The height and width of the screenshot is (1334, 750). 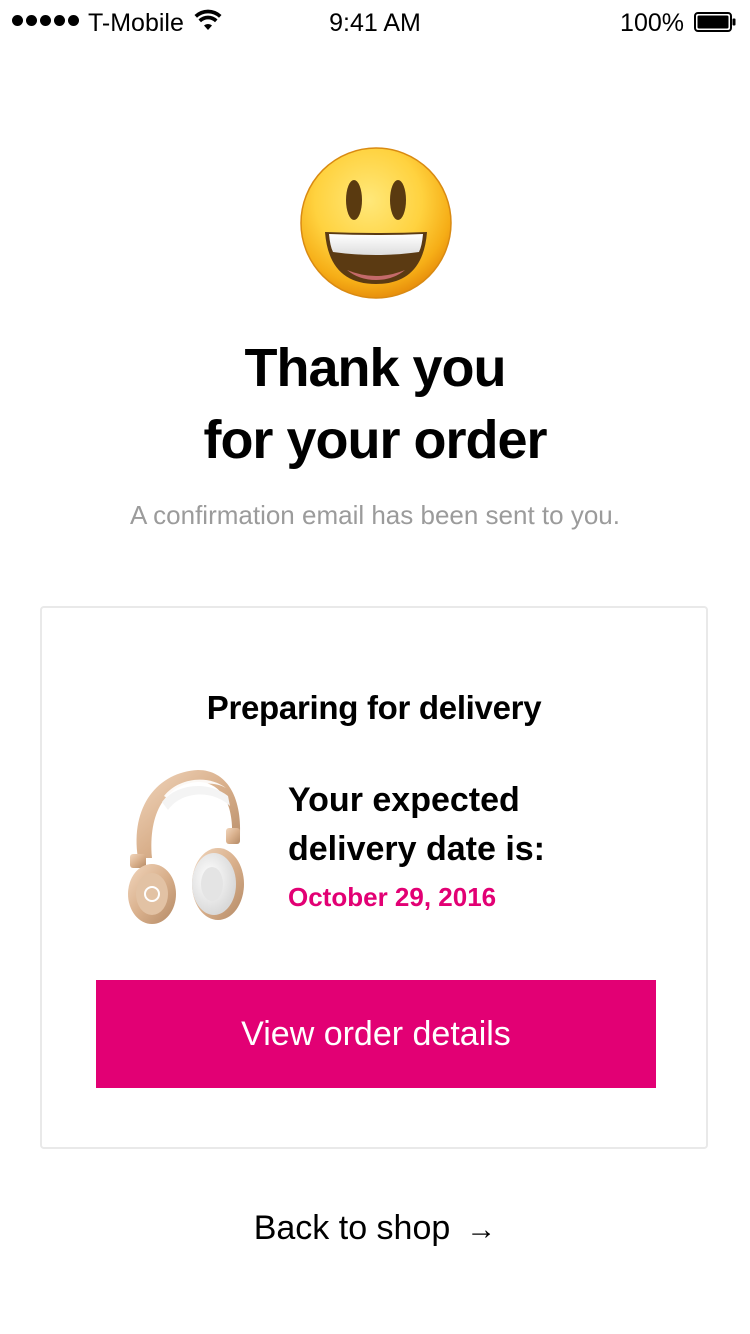 What do you see at coordinates (352, 1228) in the screenshot?
I see `back-to-shop-label: Back to shop` at bounding box center [352, 1228].